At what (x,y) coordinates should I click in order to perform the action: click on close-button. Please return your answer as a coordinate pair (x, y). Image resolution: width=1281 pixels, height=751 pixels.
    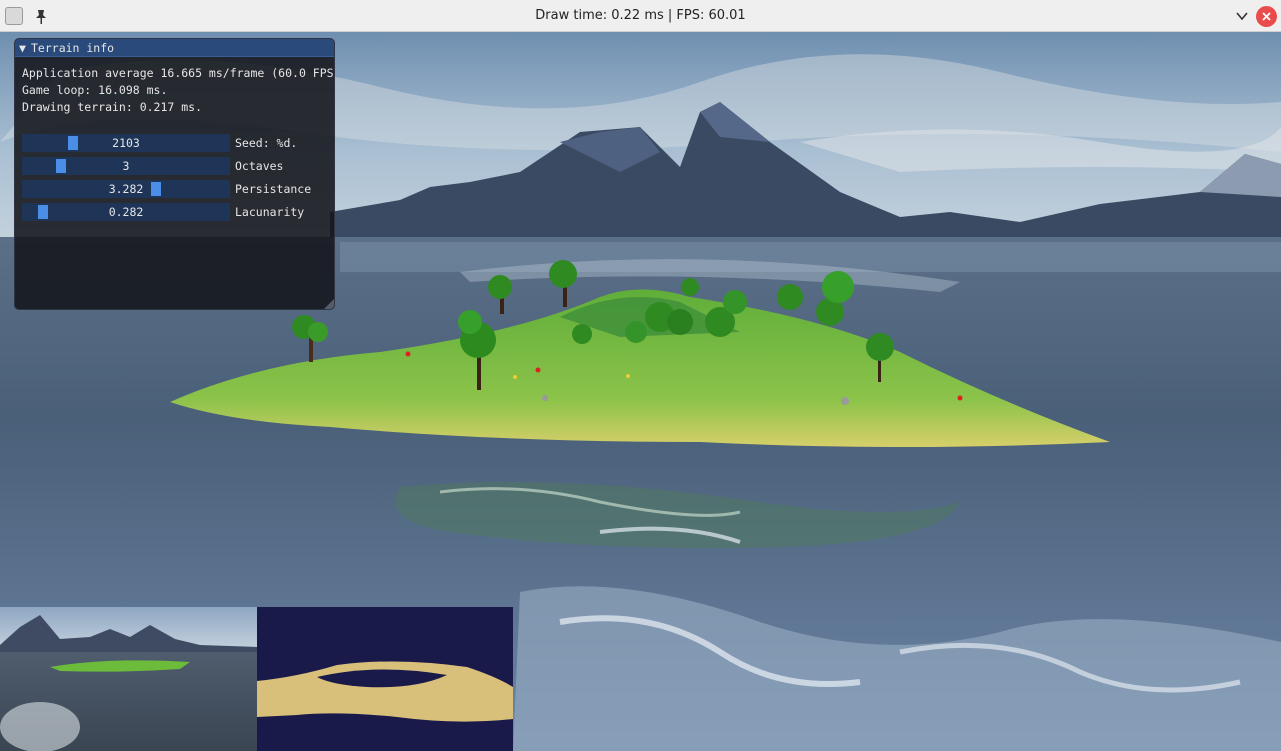
    Looking at the image, I should click on (1266, 16).